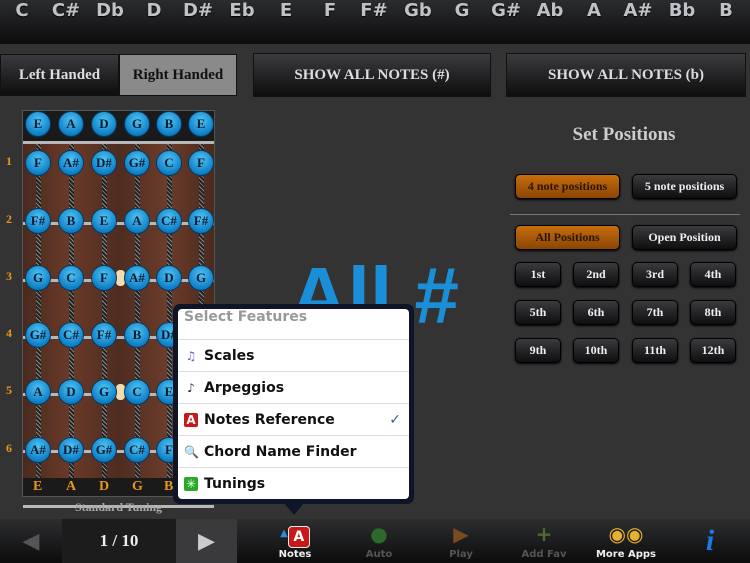 Image resolution: width=750 pixels, height=563 pixels. I want to click on show-all-flat-button: SHOW ALL NOTES (b), so click(626, 75).